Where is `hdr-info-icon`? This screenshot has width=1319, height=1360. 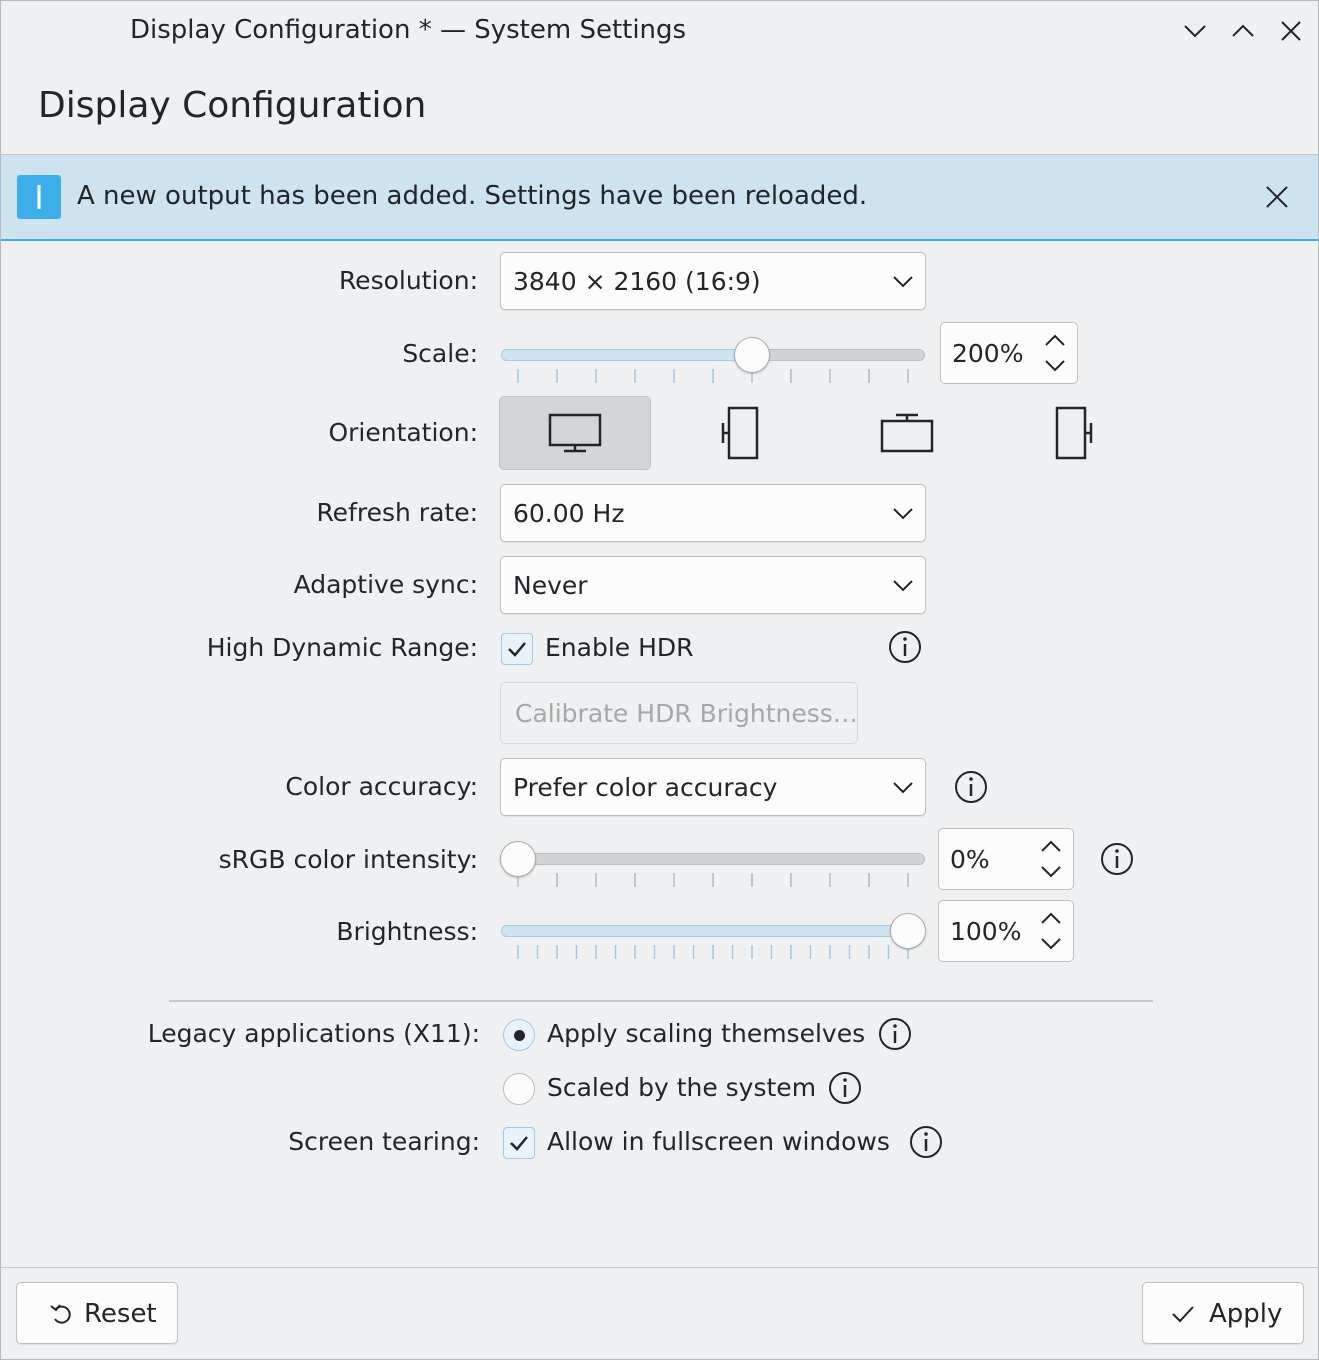 hdr-info-icon is located at coordinates (905, 647).